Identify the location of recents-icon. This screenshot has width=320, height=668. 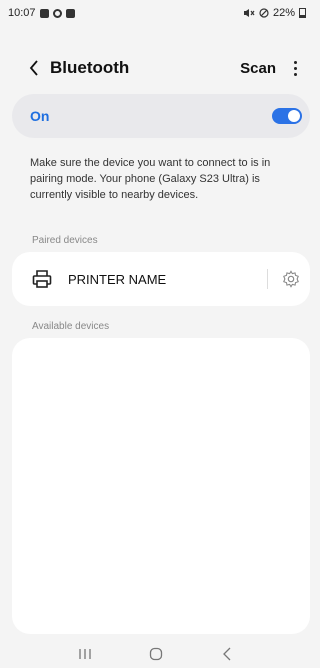
(85, 654).